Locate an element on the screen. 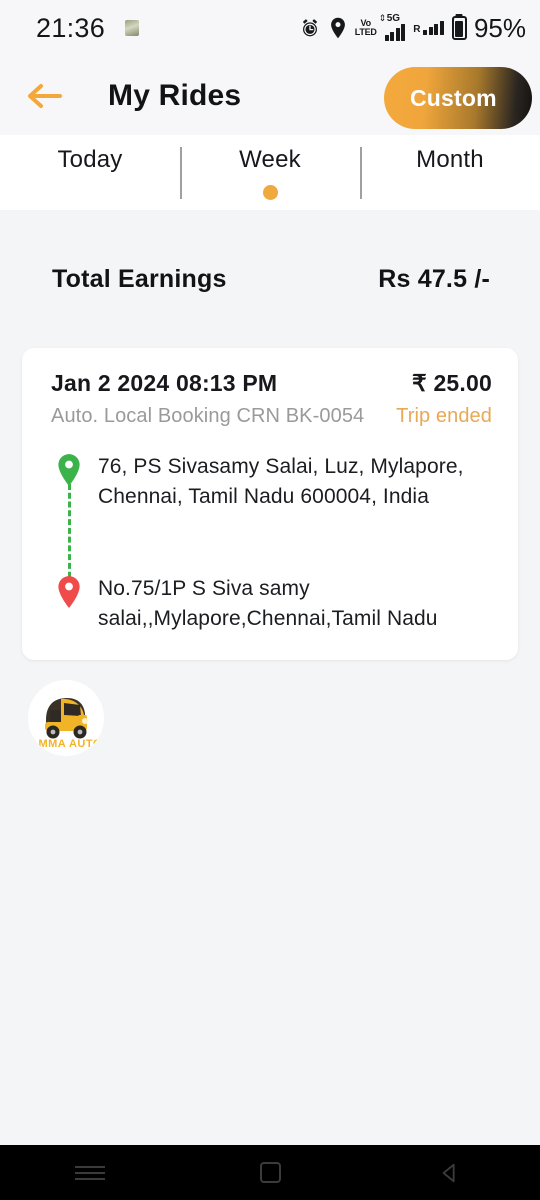 The height and width of the screenshot is (1200, 540). recents-button is located at coordinates (90, 1172).